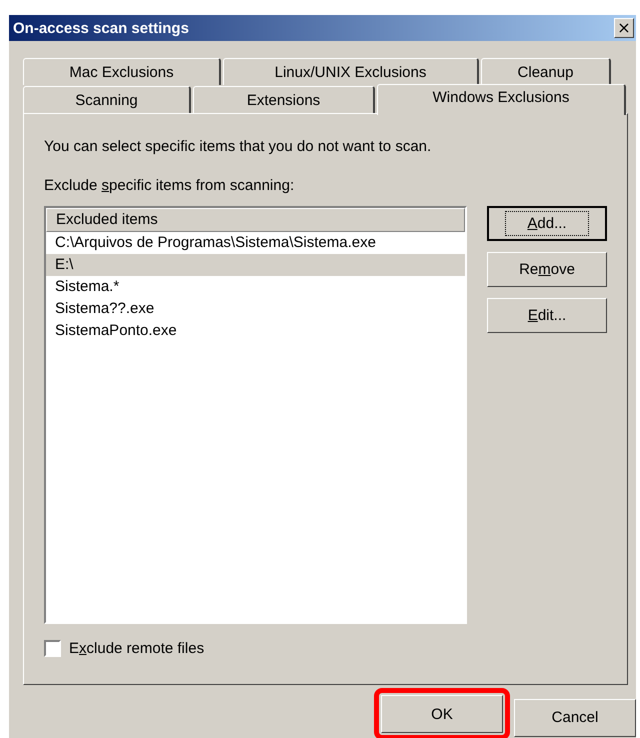 The width and height of the screenshot is (640, 738). What do you see at coordinates (575, 717) in the screenshot?
I see `dialog-button: Cancel` at bounding box center [575, 717].